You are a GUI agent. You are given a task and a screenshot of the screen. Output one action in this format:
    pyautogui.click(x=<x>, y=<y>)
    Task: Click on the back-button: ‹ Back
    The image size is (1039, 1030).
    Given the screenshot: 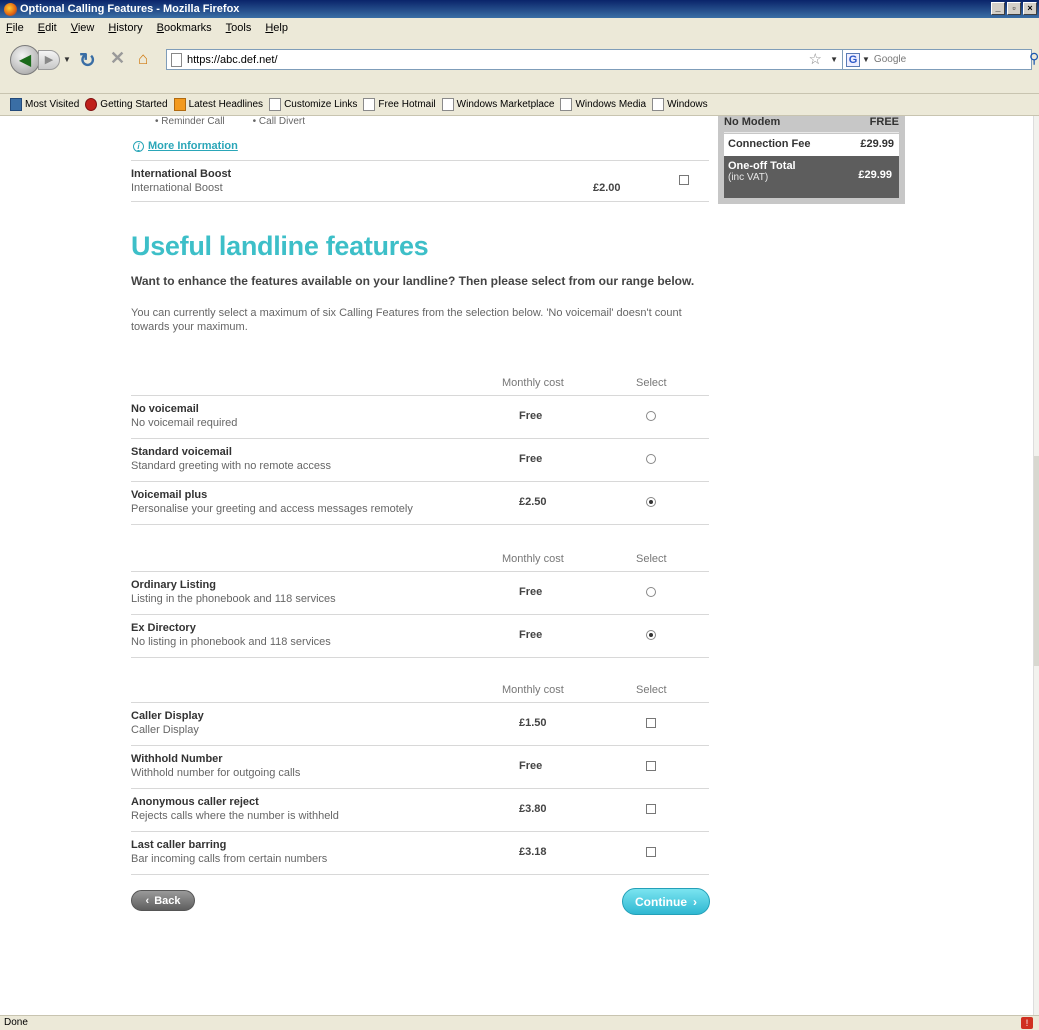 What is the action you would take?
    pyautogui.click(x=163, y=900)
    